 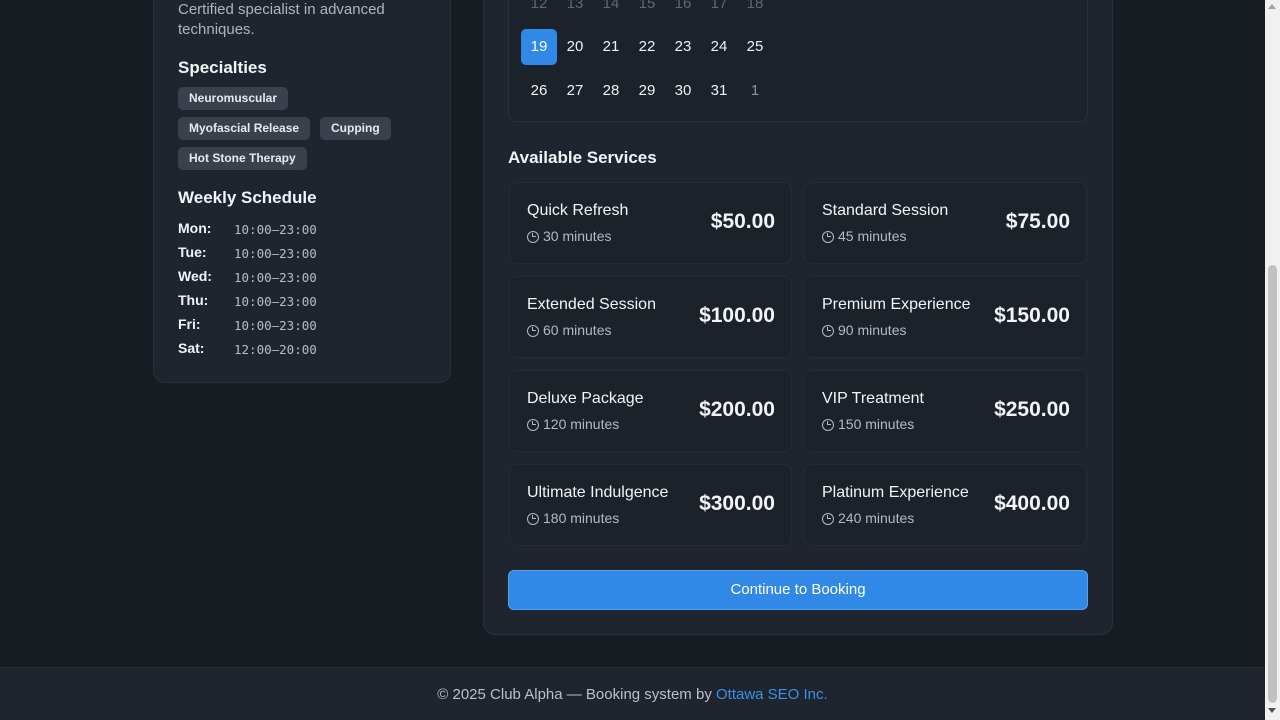 What do you see at coordinates (1272, 484) in the screenshot?
I see `scrollbar-thumb` at bounding box center [1272, 484].